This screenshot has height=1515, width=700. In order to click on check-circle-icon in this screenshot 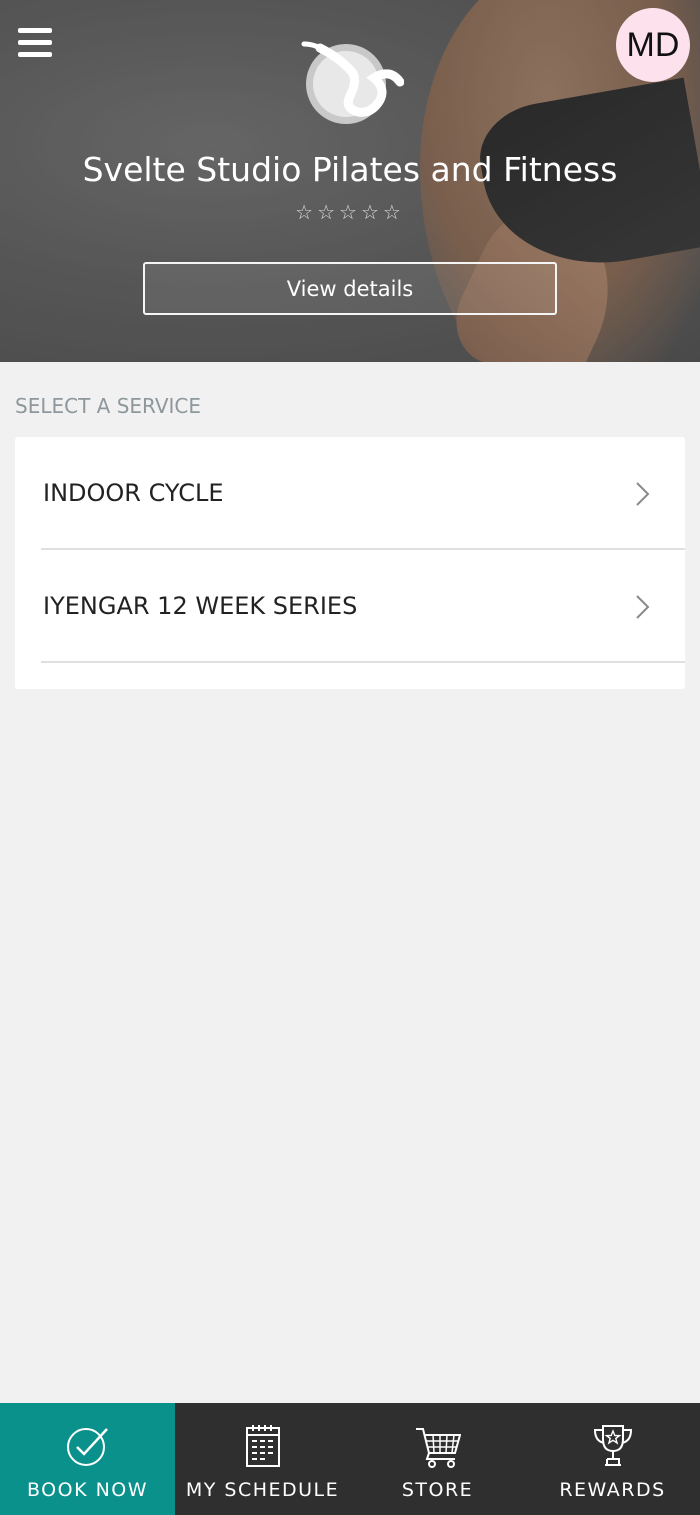, I will do `click(87, 1447)`.